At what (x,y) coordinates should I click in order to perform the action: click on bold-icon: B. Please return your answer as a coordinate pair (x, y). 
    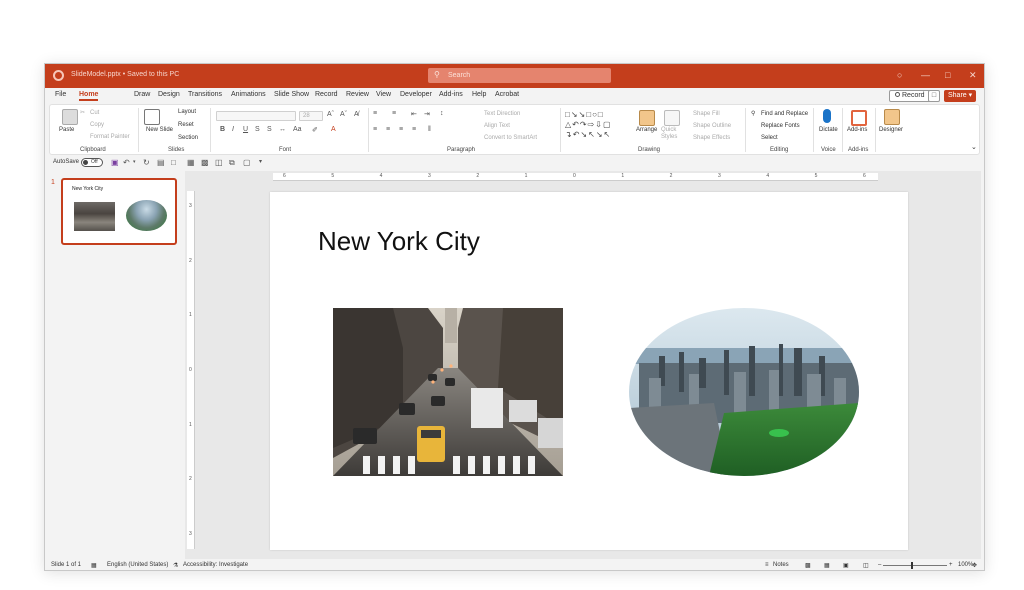
    Looking at the image, I should click on (222, 129).